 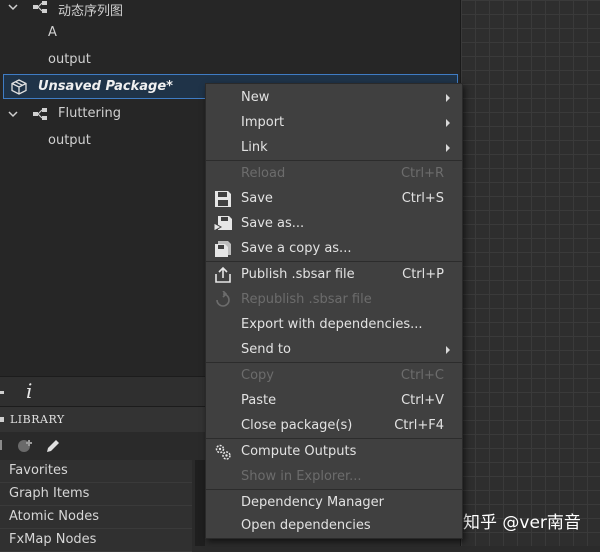 I want to click on menu-item-label: Import, so click(x=263, y=122).